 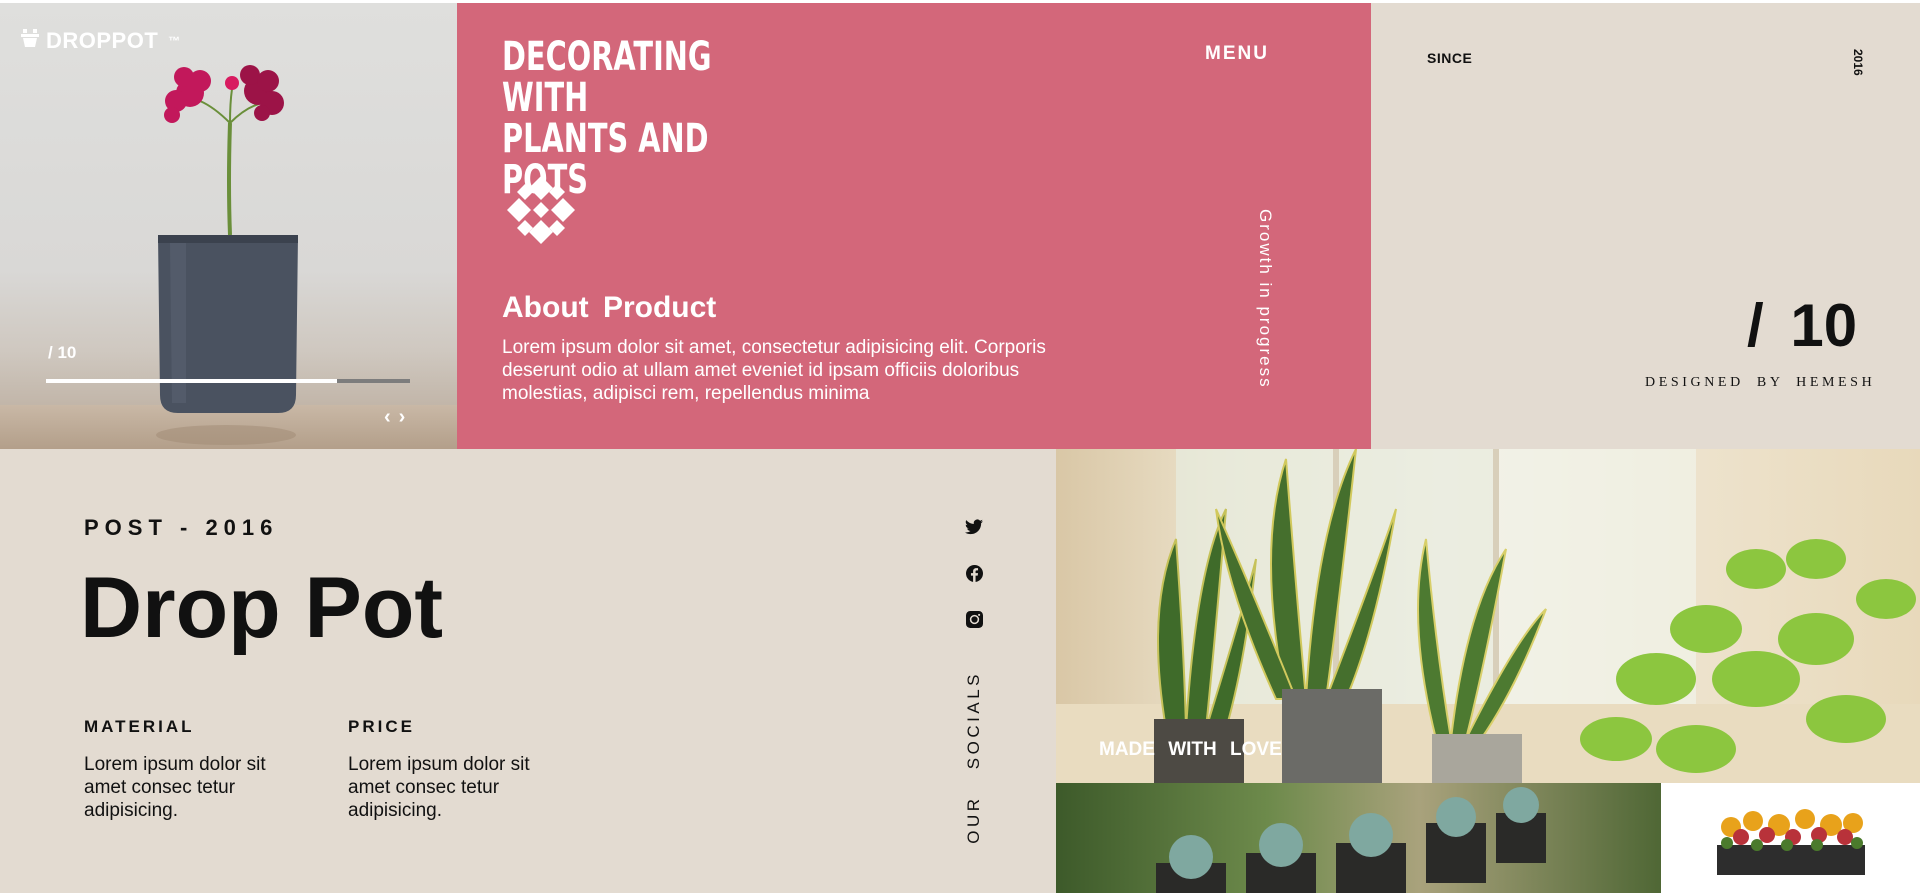 I want to click on slide-counter: / 10, so click(x=62, y=352).